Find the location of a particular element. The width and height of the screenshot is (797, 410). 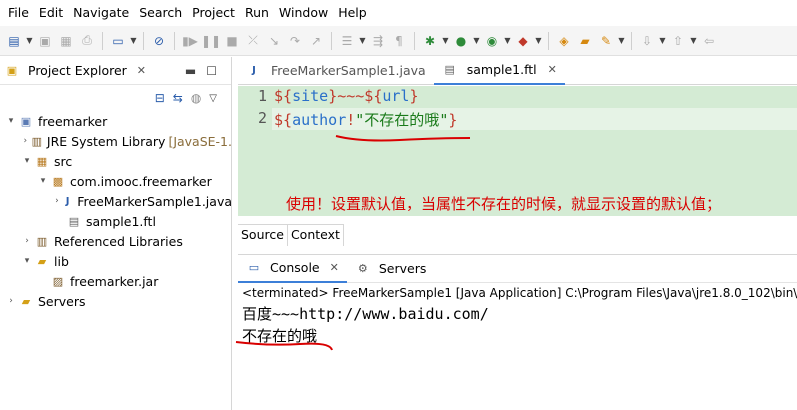

menu-edit: Edit is located at coordinates (51, 13).